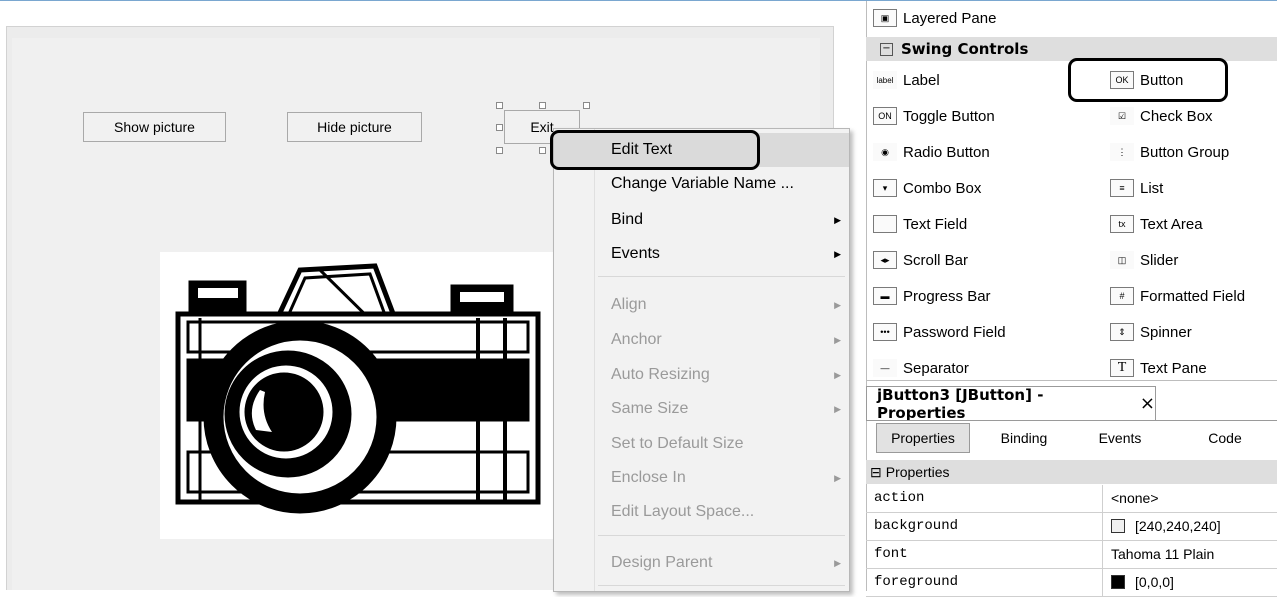 Image resolution: width=1277 pixels, height=597 pixels. I want to click on palette-item-radio-button: ◉ Radio Button, so click(931, 152).